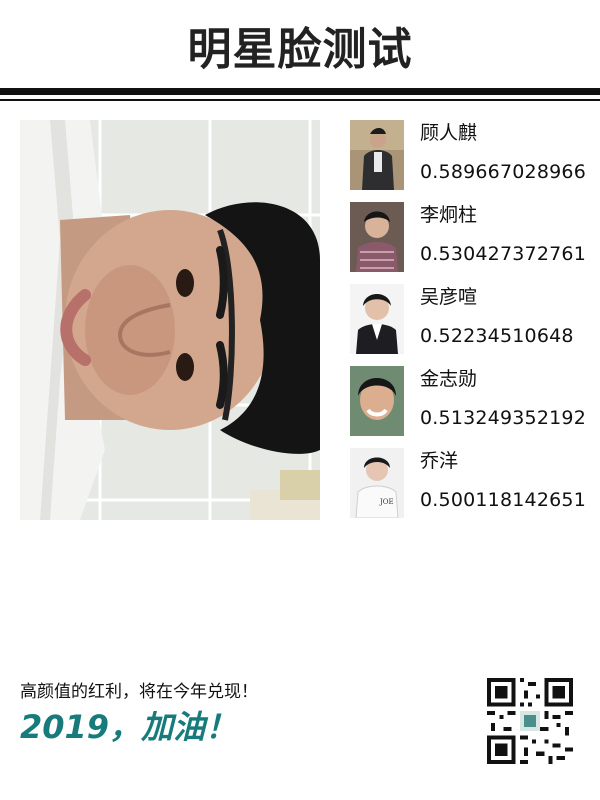 This screenshot has height=800, width=600. What do you see at coordinates (470, 238) in the screenshot?
I see `match-item-2: 李炯柱 0.530427372761` at bounding box center [470, 238].